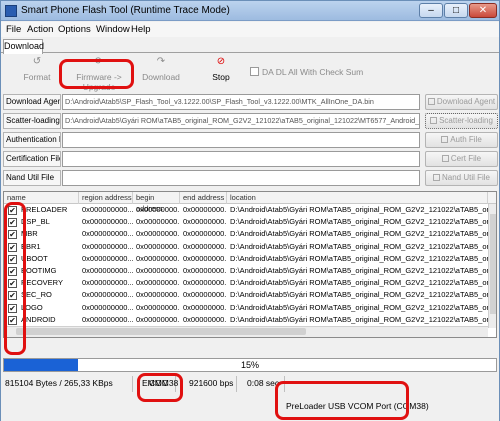 The width and height of the screenshot is (500, 421). What do you see at coordinates (113, 29) in the screenshot?
I see `menu-window: Window` at bounding box center [113, 29].